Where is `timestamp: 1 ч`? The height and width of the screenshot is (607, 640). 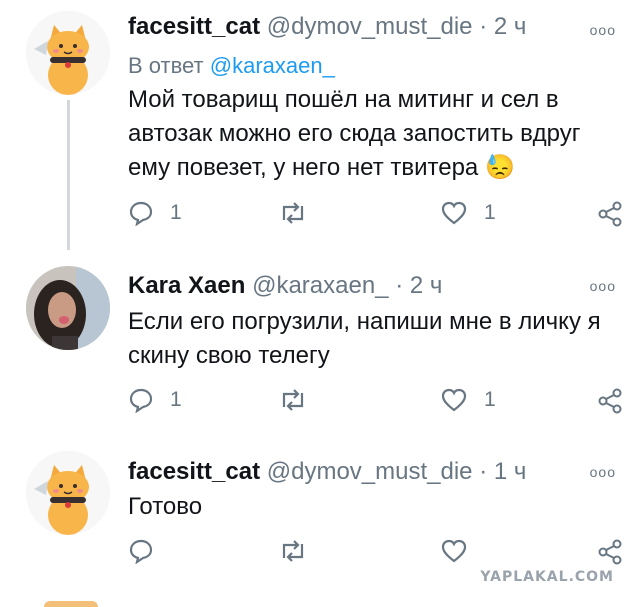 timestamp: 1 ч is located at coordinates (510, 471).